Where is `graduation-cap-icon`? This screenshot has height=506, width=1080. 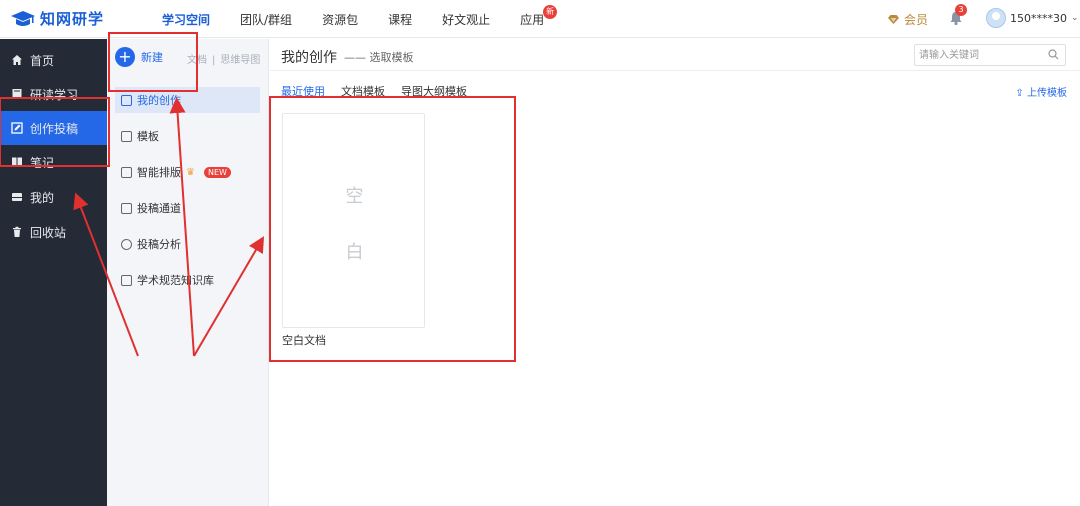 graduation-cap-icon is located at coordinates (23, 18).